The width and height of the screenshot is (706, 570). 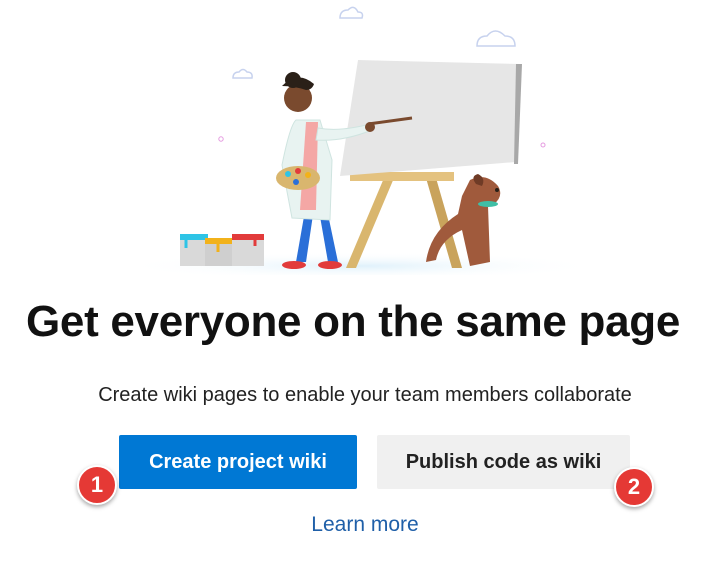 What do you see at coordinates (503, 462) in the screenshot?
I see `publish-code-as-wiki-button: Publish code as wiki` at bounding box center [503, 462].